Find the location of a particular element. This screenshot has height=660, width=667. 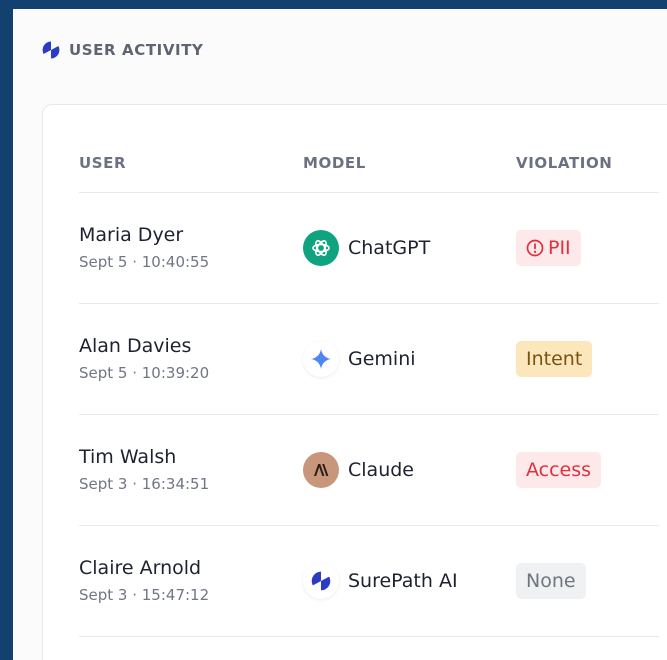

column-header-violation: VIOLATION is located at coordinates (564, 163).